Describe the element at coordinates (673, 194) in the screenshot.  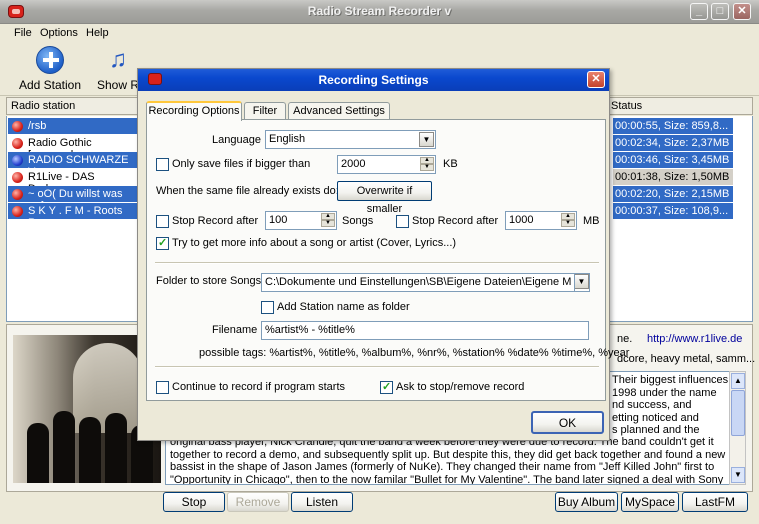
I see `list-item-status: 00:02:20, Size: 2,15MB` at that location.